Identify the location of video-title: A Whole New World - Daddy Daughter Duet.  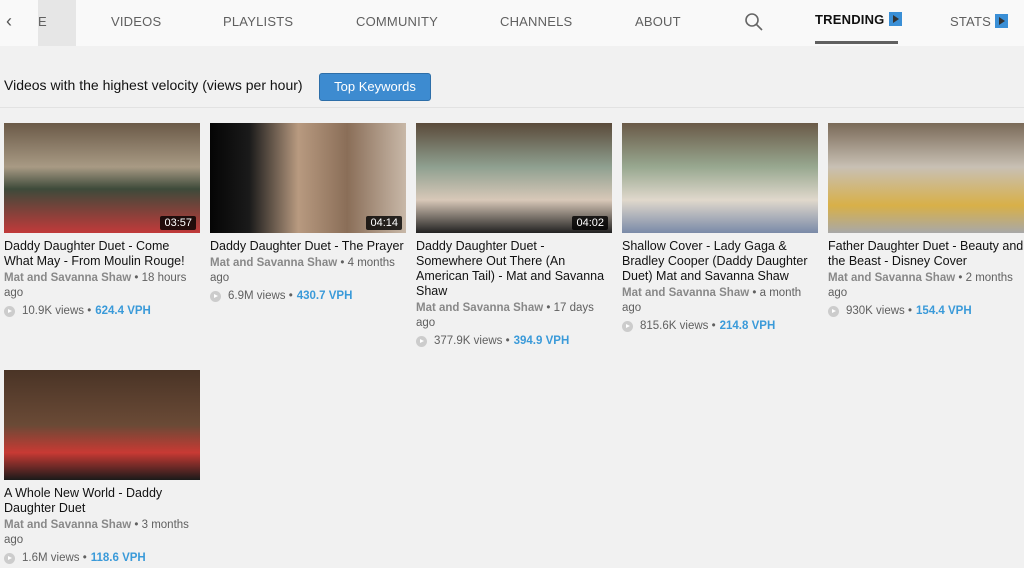
(102, 501).